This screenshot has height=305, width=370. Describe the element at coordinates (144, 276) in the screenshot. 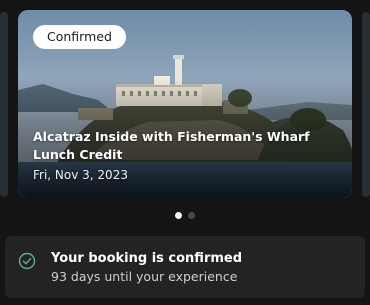

I see `days-until-experience: 93 days until your experience` at that location.